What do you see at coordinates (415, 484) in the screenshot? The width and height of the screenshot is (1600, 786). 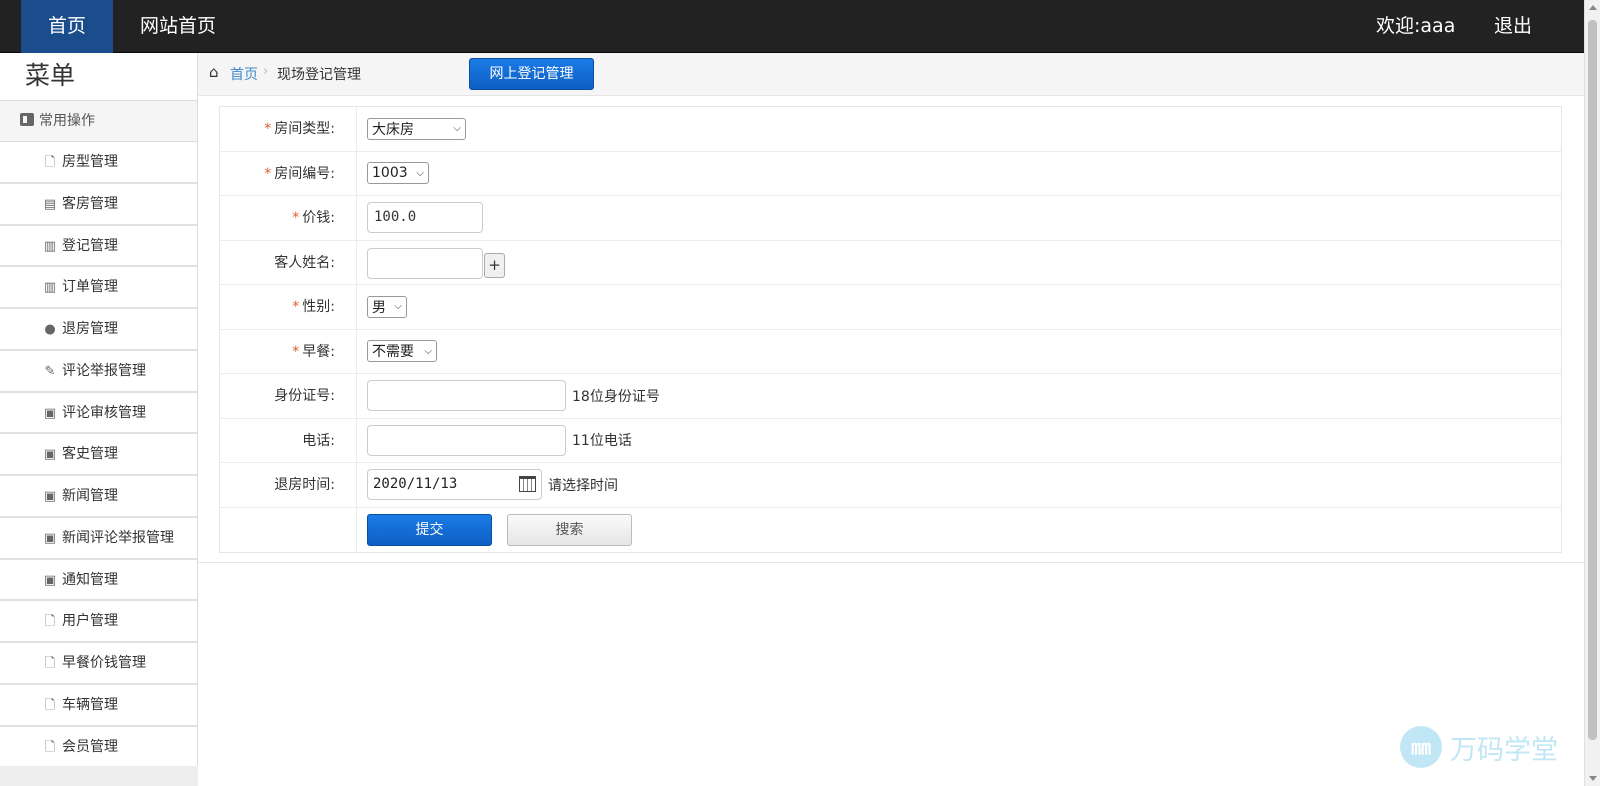 I see `checkout-date-value: 2020/11/13` at bounding box center [415, 484].